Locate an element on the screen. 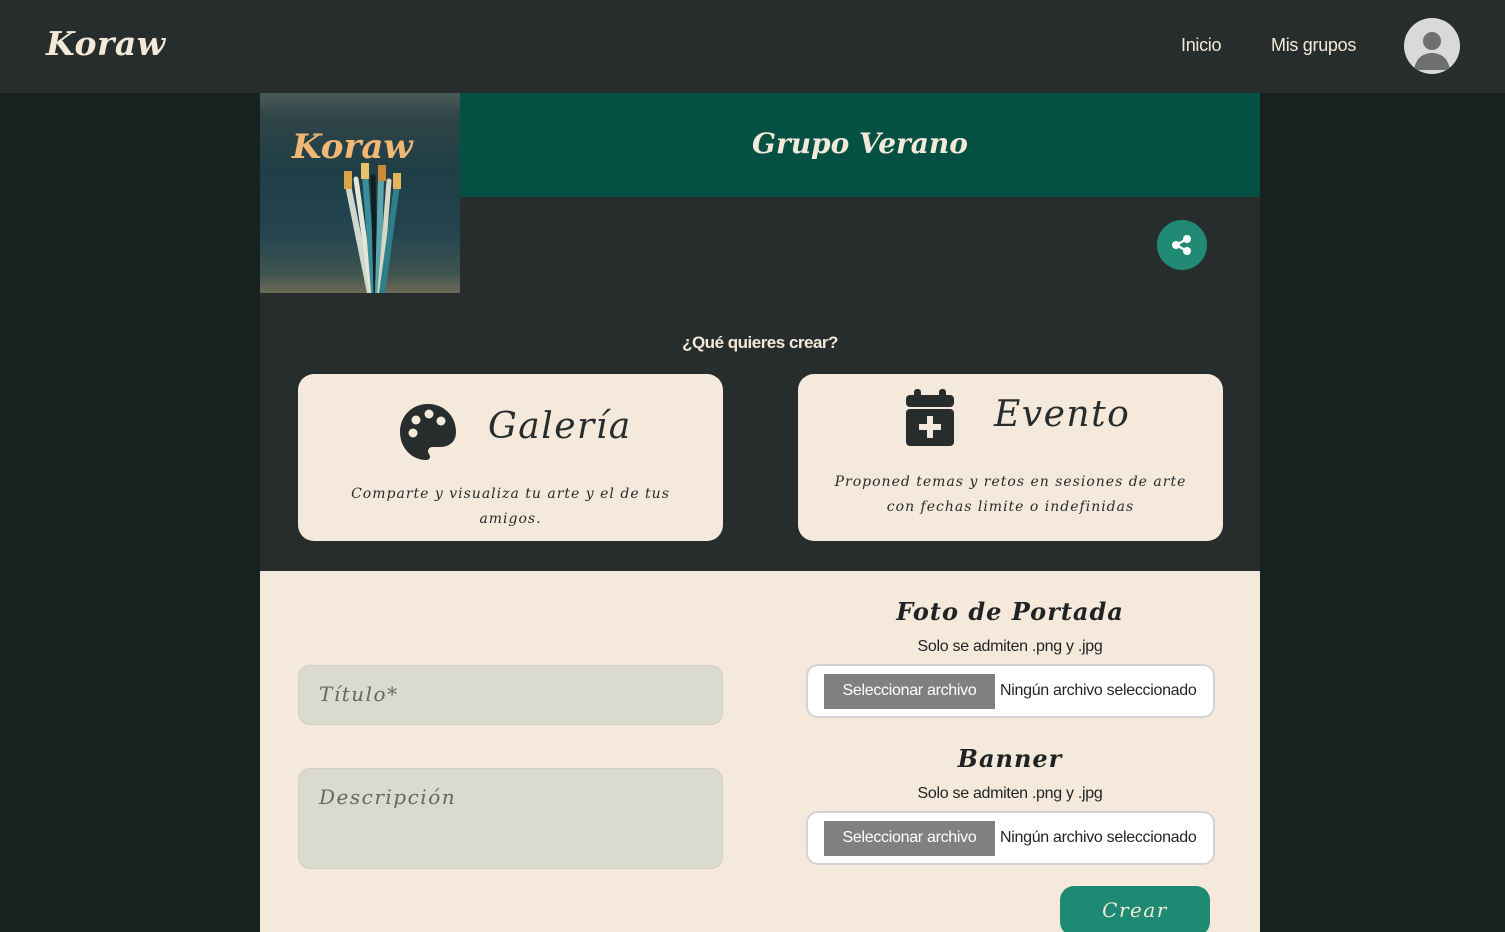 This screenshot has height=932, width=1505. cover-photo-heading: Foto de Portada is located at coordinates (1010, 611).